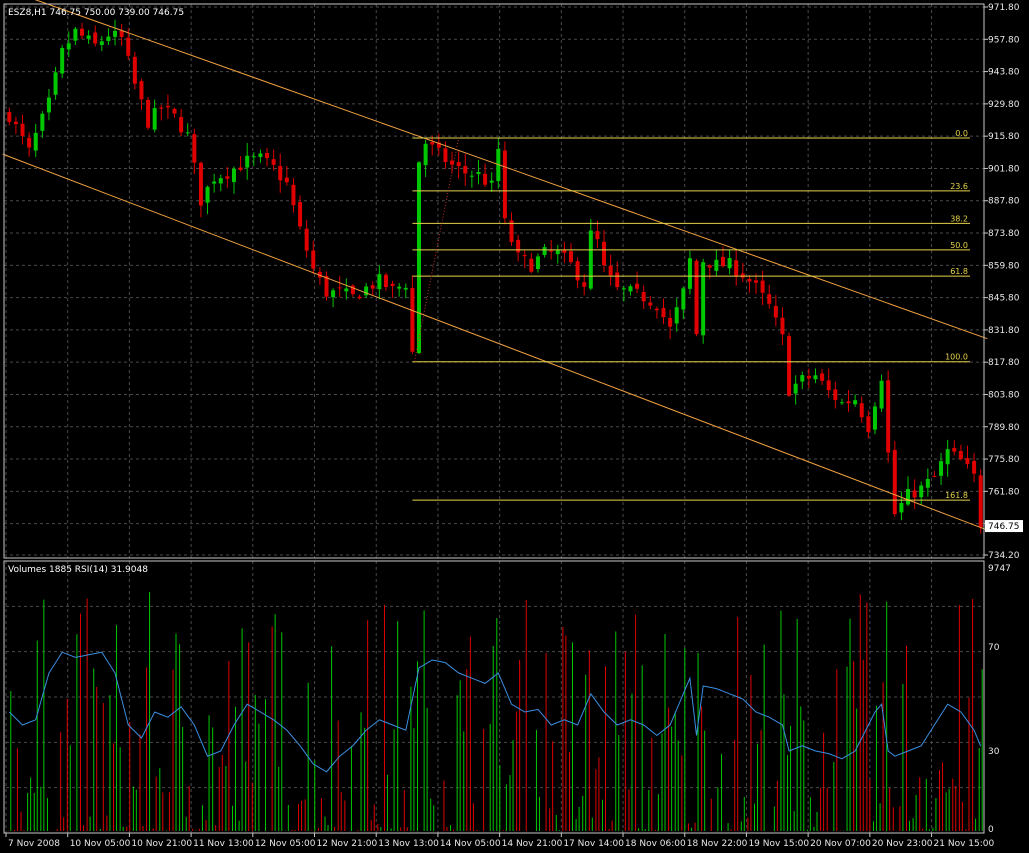 Image resolution: width=1029 pixels, height=853 pixels. Describe the element at coordinates (1004, 169) in the screenshot. I see `price-tick-label: 901.80` at that location.